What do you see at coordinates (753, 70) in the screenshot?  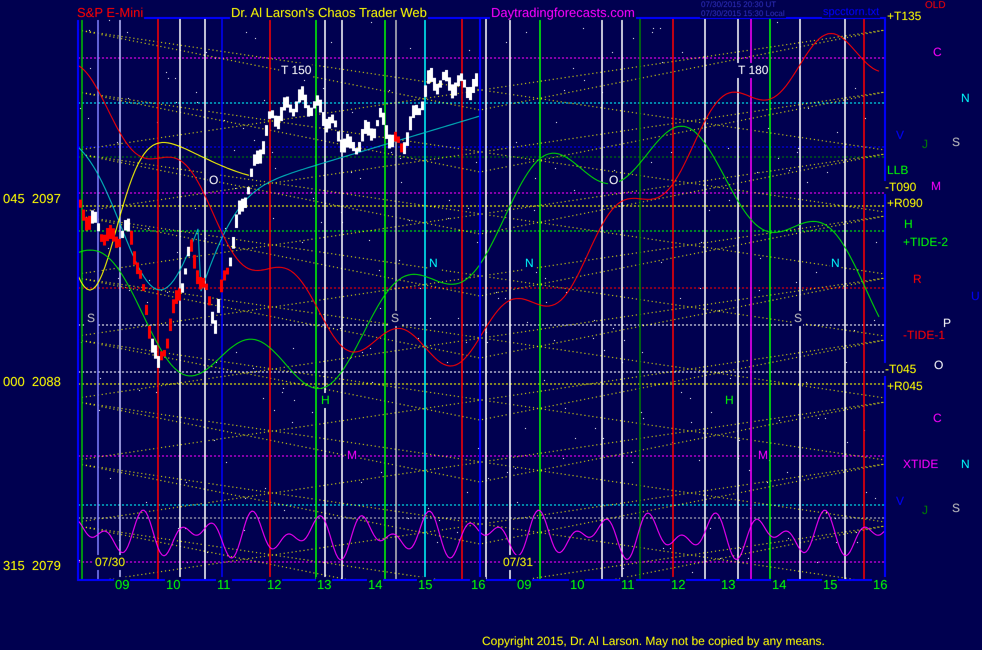 I see `chart-marker-label: T 180` at bounding box center [753, 70].